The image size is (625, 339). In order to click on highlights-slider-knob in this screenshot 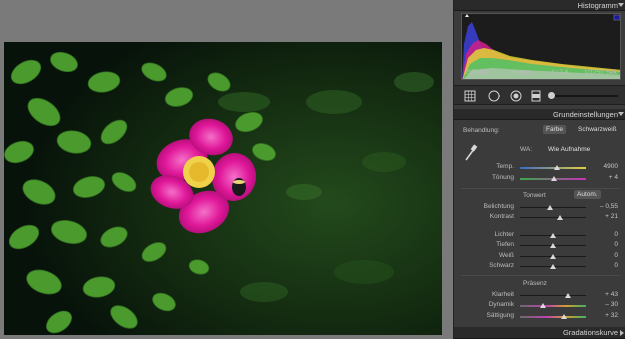, I will do `click(553, 235)`.